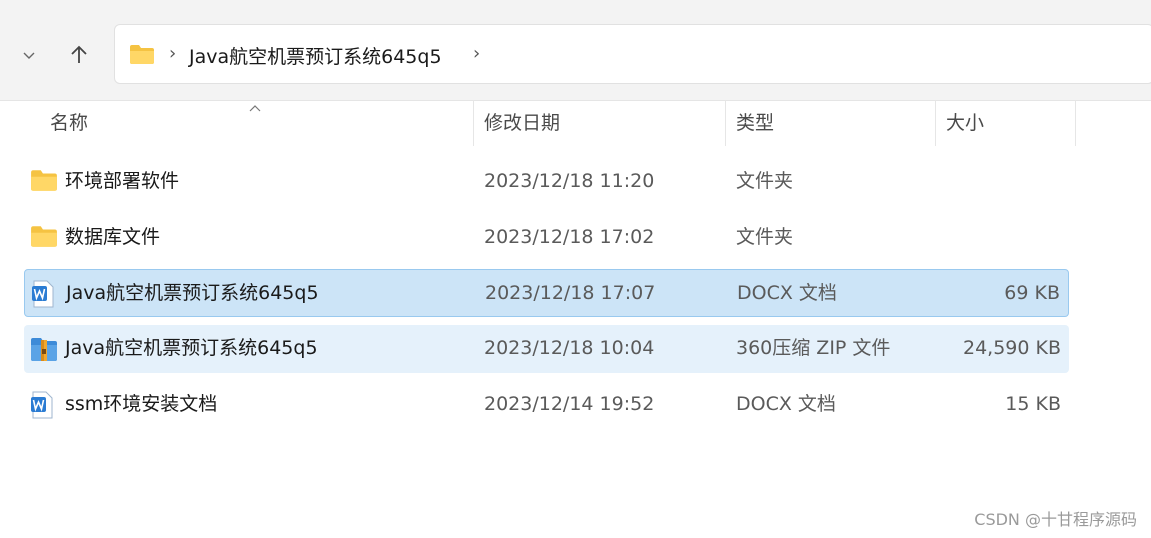 The image size is (1151, 538). What do you see at coordinates (113, 237) in the screenshot?
I see `file-name: 数据库文件` at bounding box center [113, 237].